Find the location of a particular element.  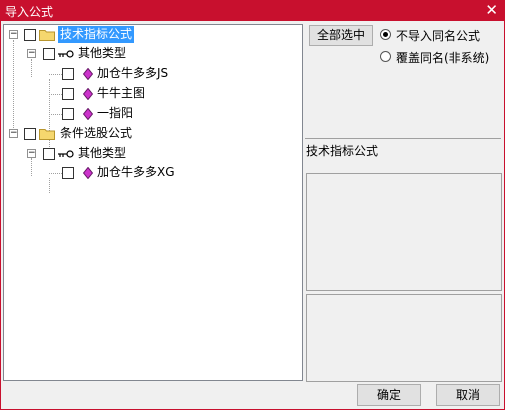

tree-node-label: 加仓牛多多XG is located at coordinates (136, 172).